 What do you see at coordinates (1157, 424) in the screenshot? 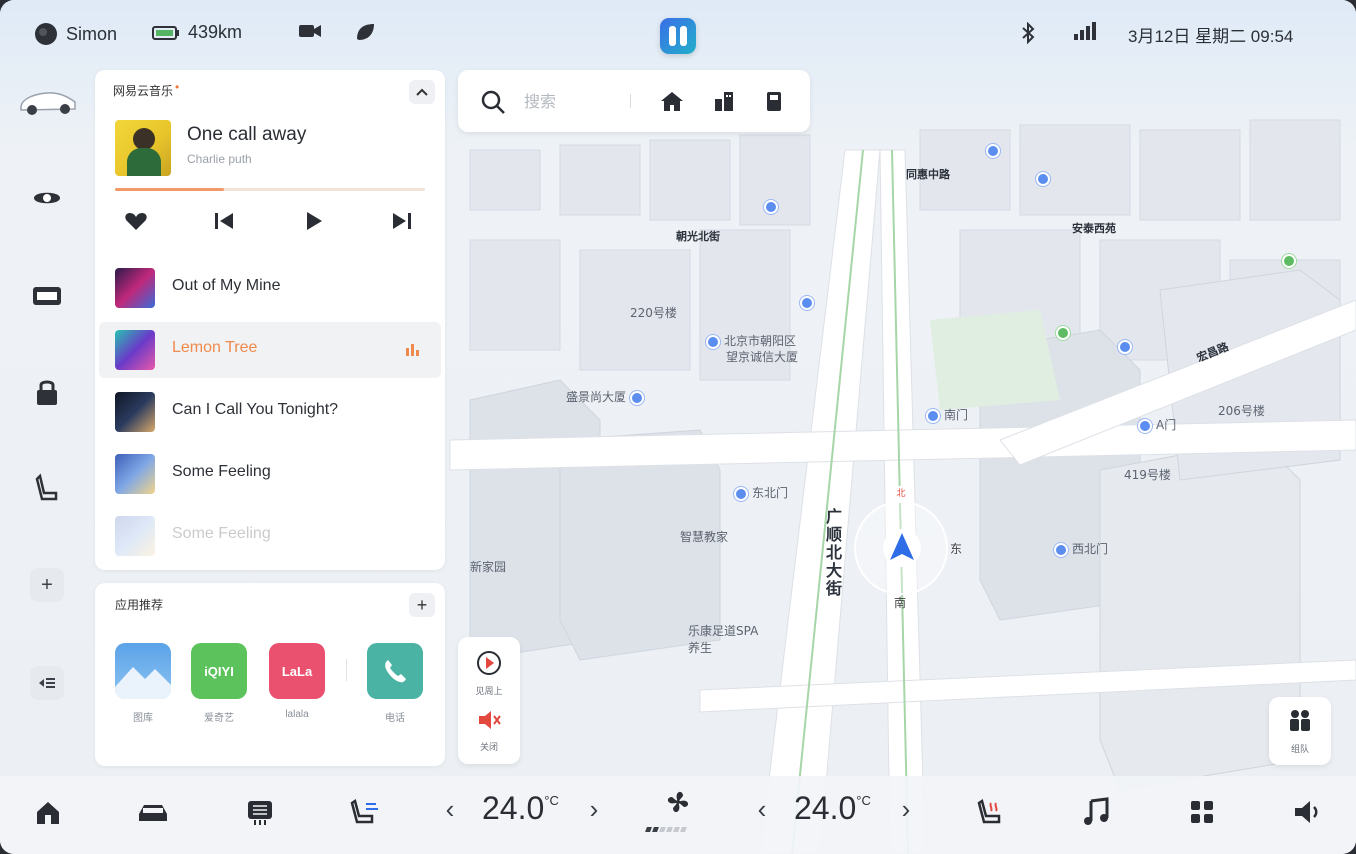
I see `map-poi: A门` at bounding box center [1157, 424].